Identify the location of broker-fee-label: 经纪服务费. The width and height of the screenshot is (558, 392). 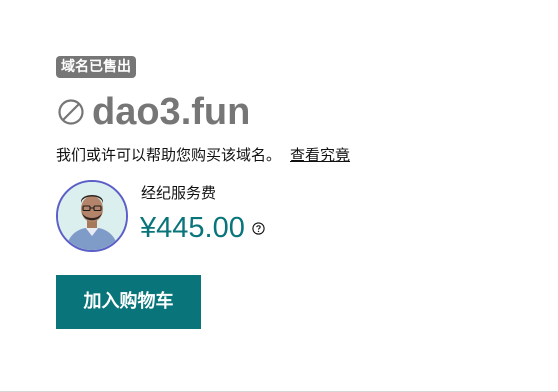
(179, 193).